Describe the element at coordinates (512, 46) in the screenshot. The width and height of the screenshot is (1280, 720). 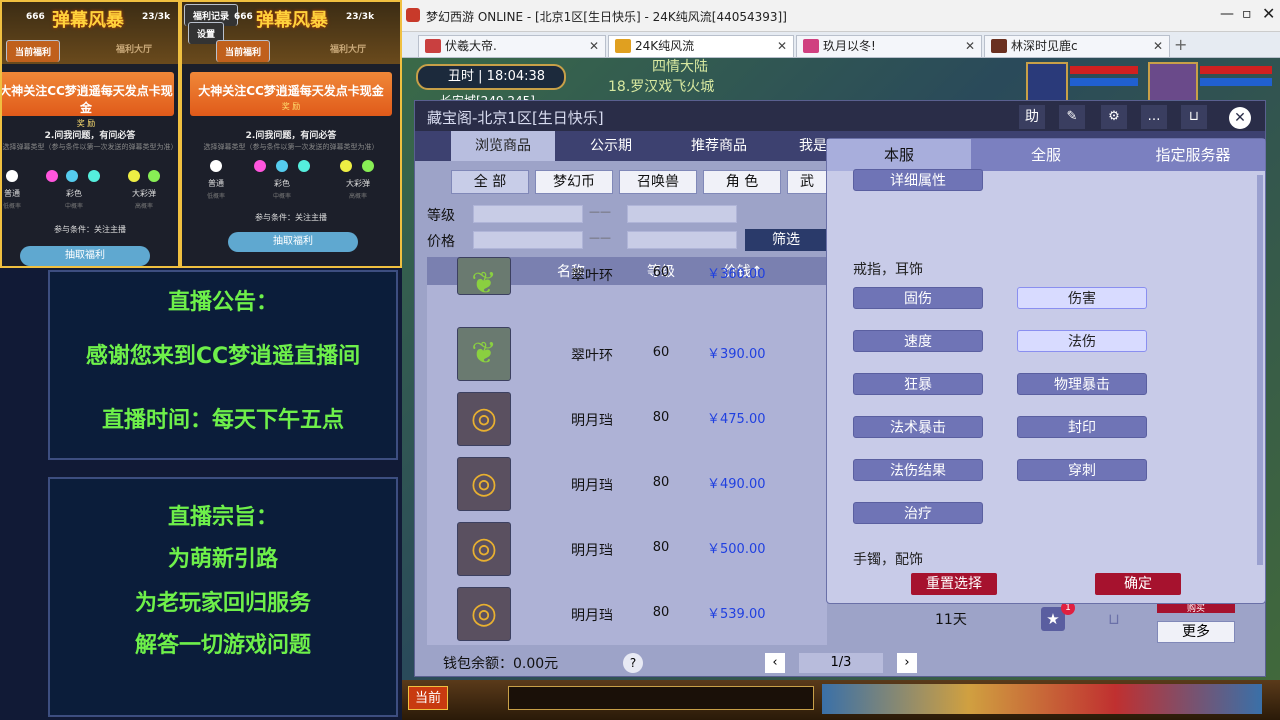
I see `tab-fuxi: 伏羲大帝. ✕` at that location.